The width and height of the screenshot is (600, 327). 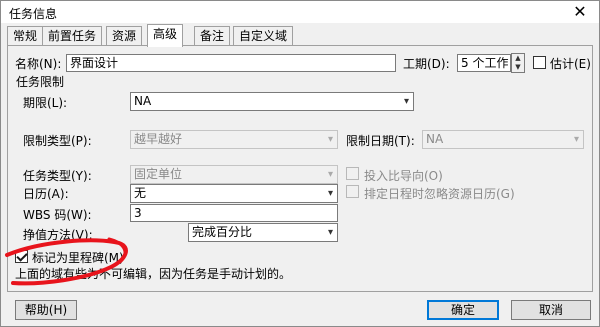 What do you see at coordinates (380, 141) in the screenshot?
I see `constraint-date-label: 限制日期(T):` at bounding box center [380, 141].